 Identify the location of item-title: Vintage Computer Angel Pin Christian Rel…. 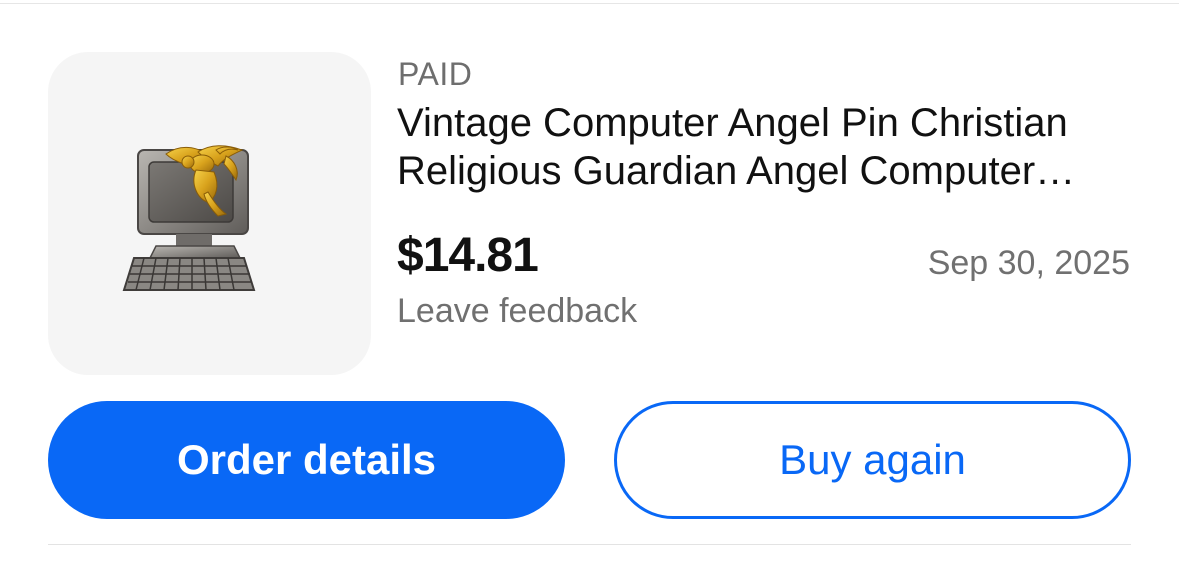
(767, 147).